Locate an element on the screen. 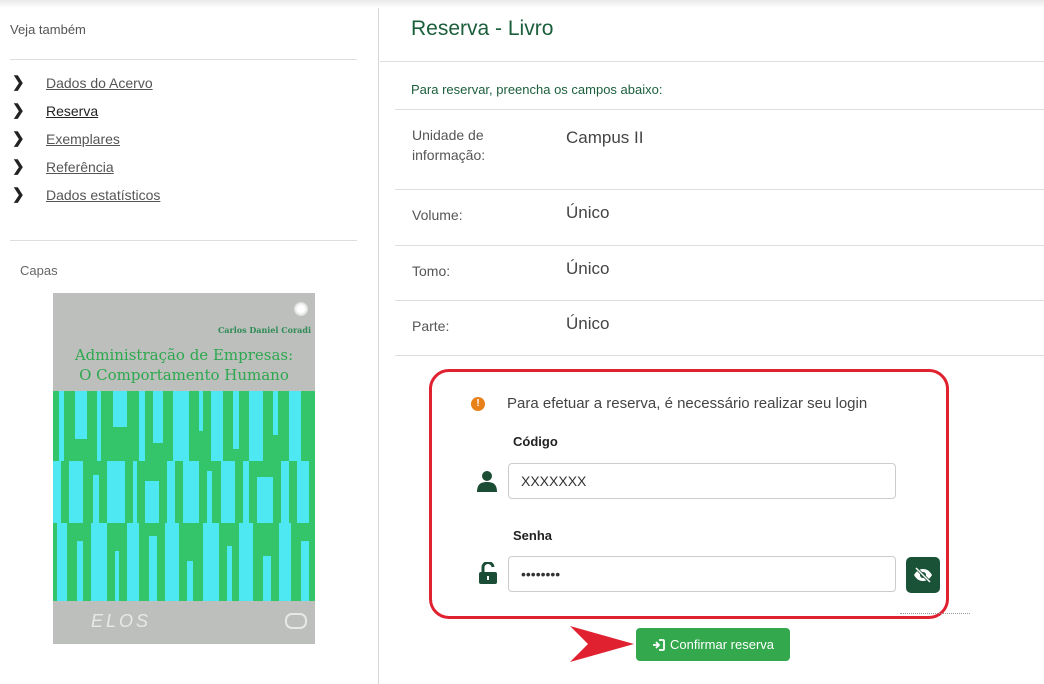  publisher-logo-icon is located at coordinates (296, 621).